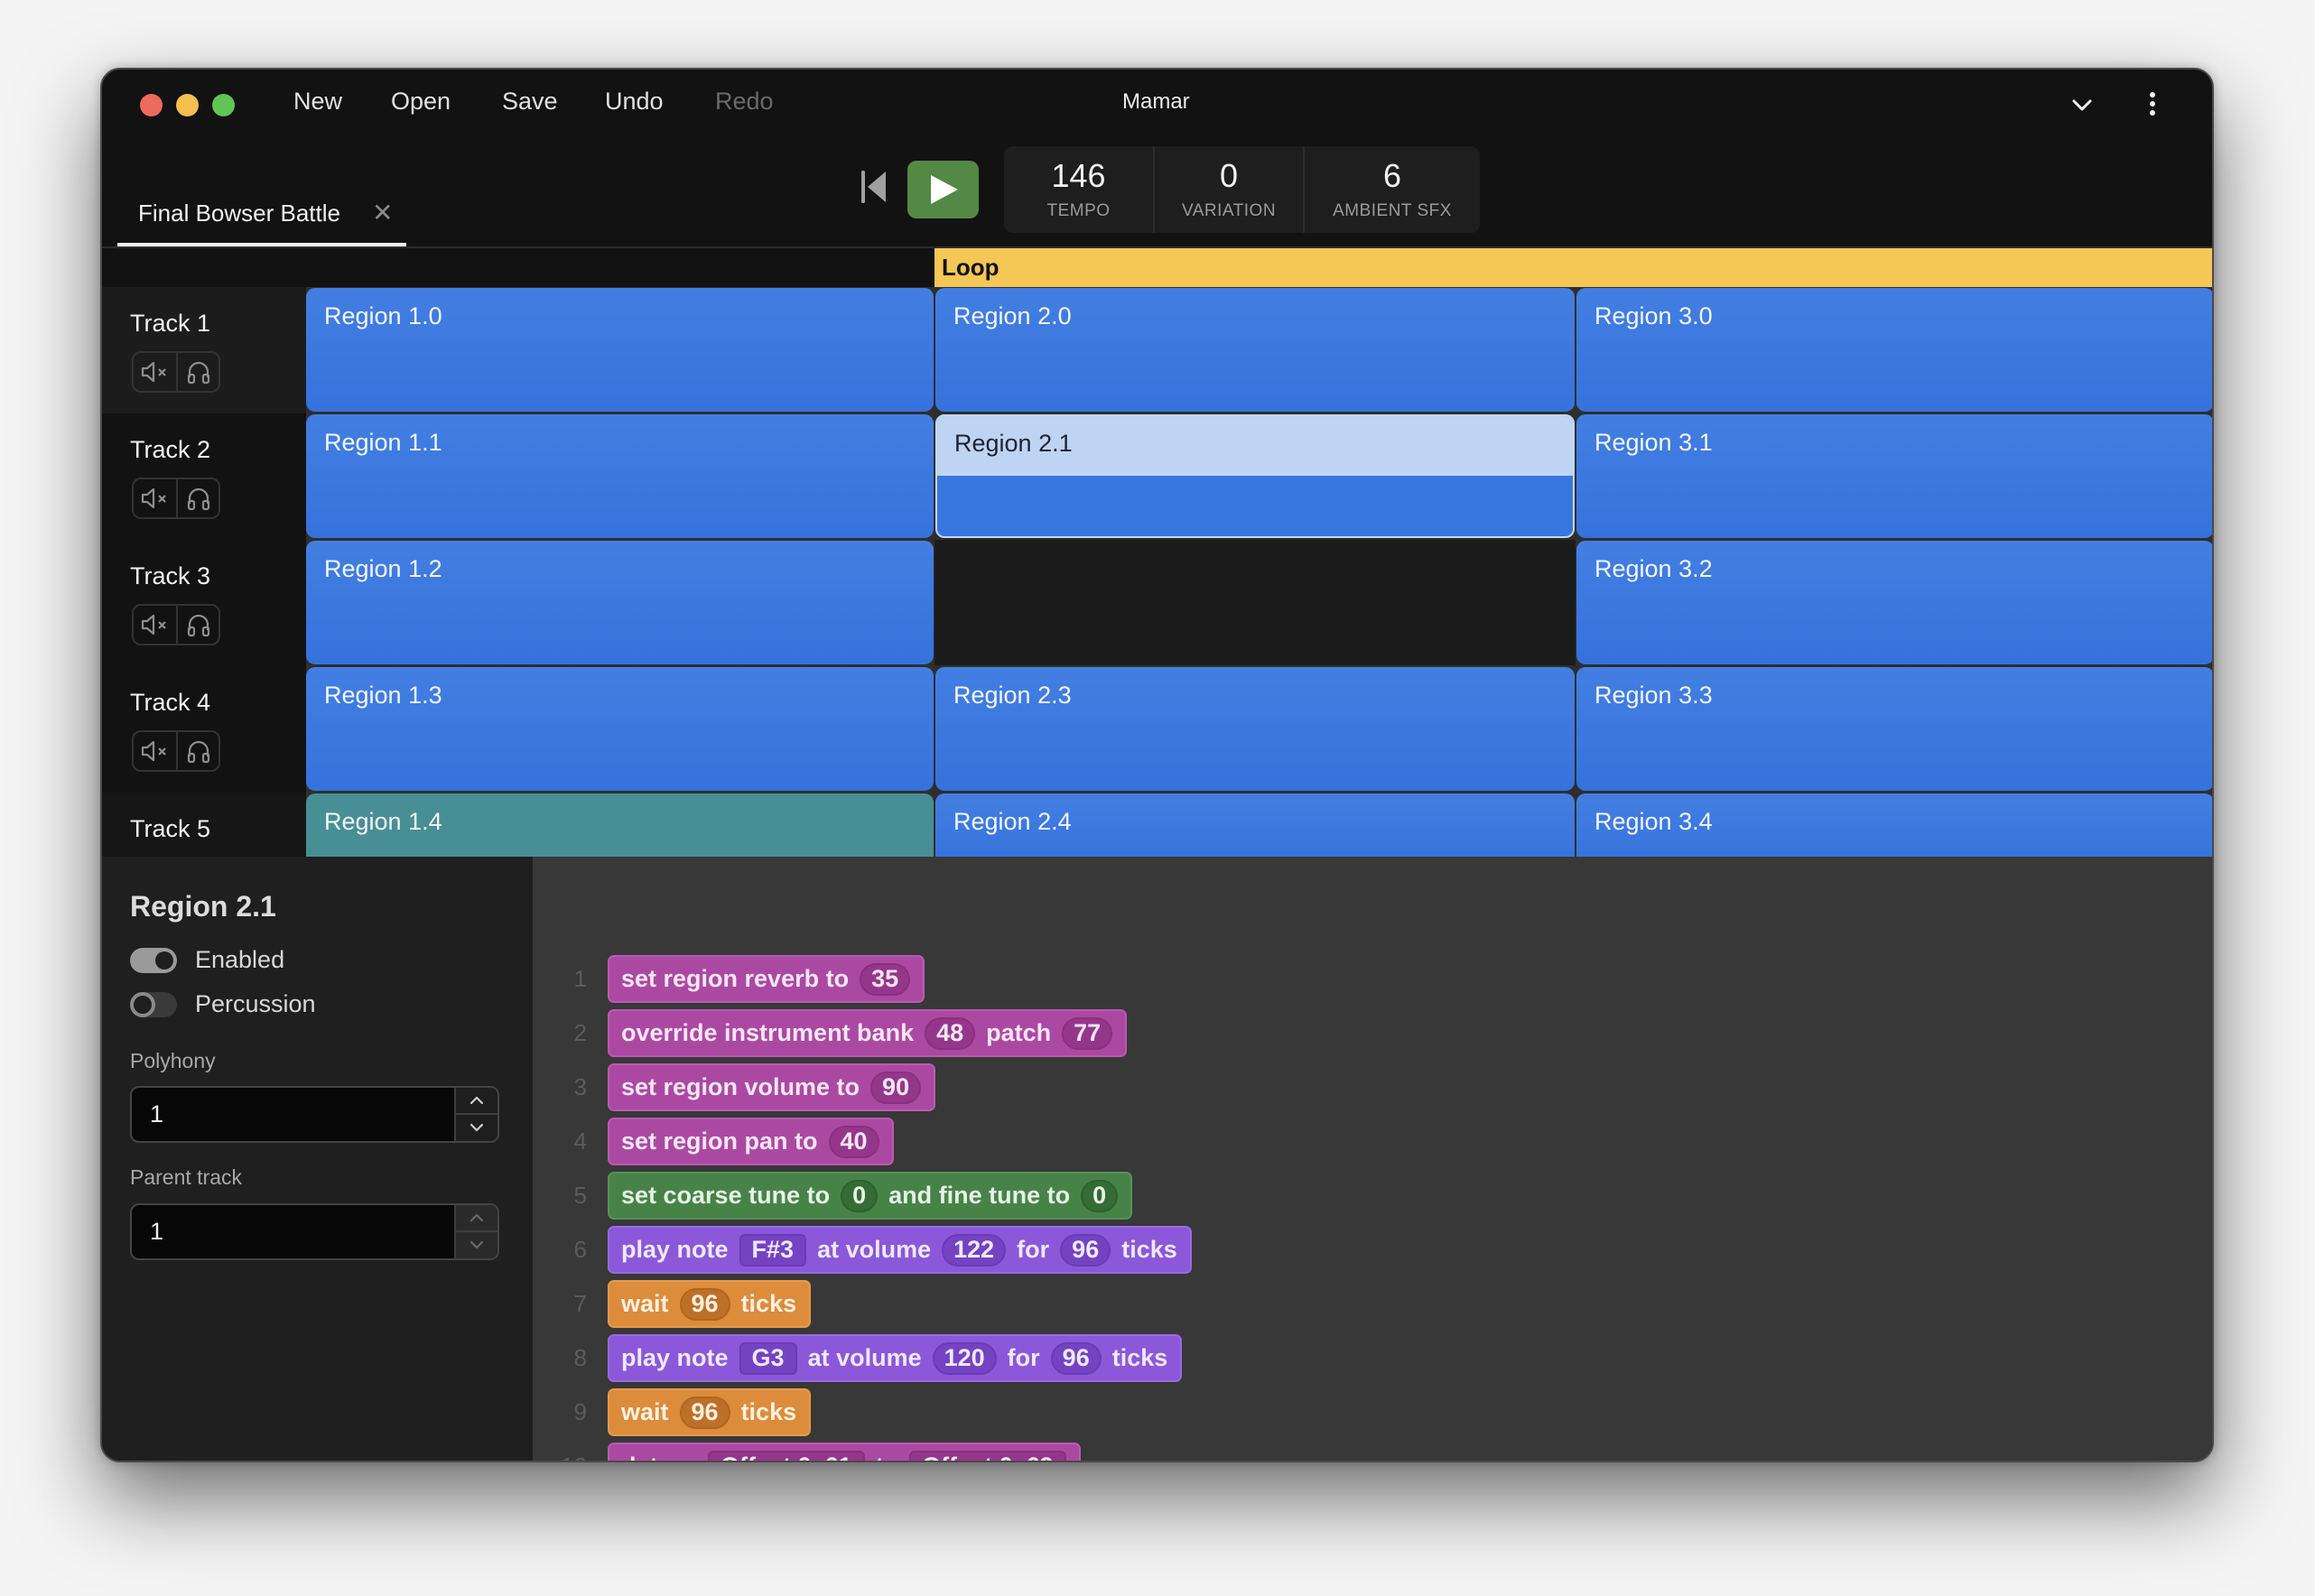 The image size is (2315, 1596). I want to click on percussion-toggle, so click(153, 1004).